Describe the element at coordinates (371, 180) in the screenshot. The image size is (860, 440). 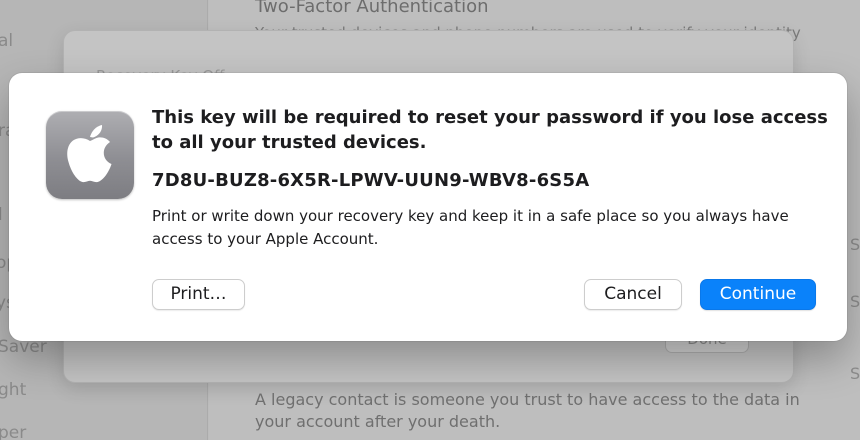
I see `recovery-key-value: 7D8U-BUZ8-6X5R-LPWV-UUN9-WBV8-6S5A` at that location.